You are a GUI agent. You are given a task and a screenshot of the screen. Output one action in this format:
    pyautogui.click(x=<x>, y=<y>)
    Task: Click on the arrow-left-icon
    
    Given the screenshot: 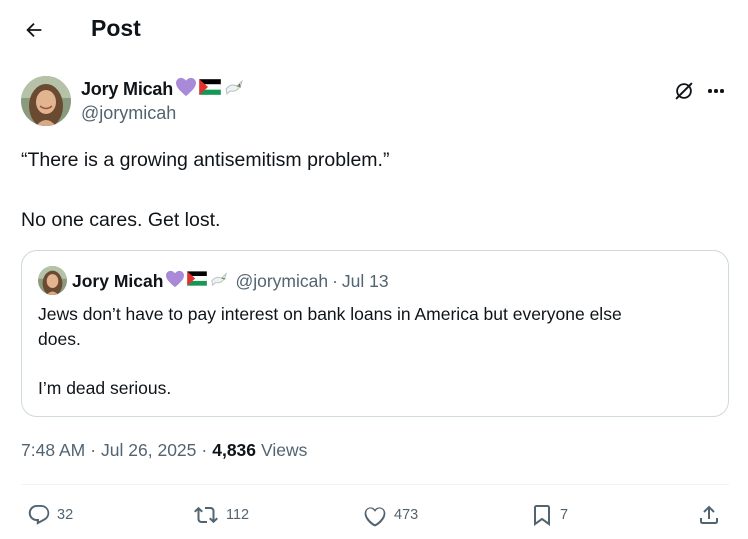 What is the action you would take?
    pyautogui.click(x=34, y=30)
    